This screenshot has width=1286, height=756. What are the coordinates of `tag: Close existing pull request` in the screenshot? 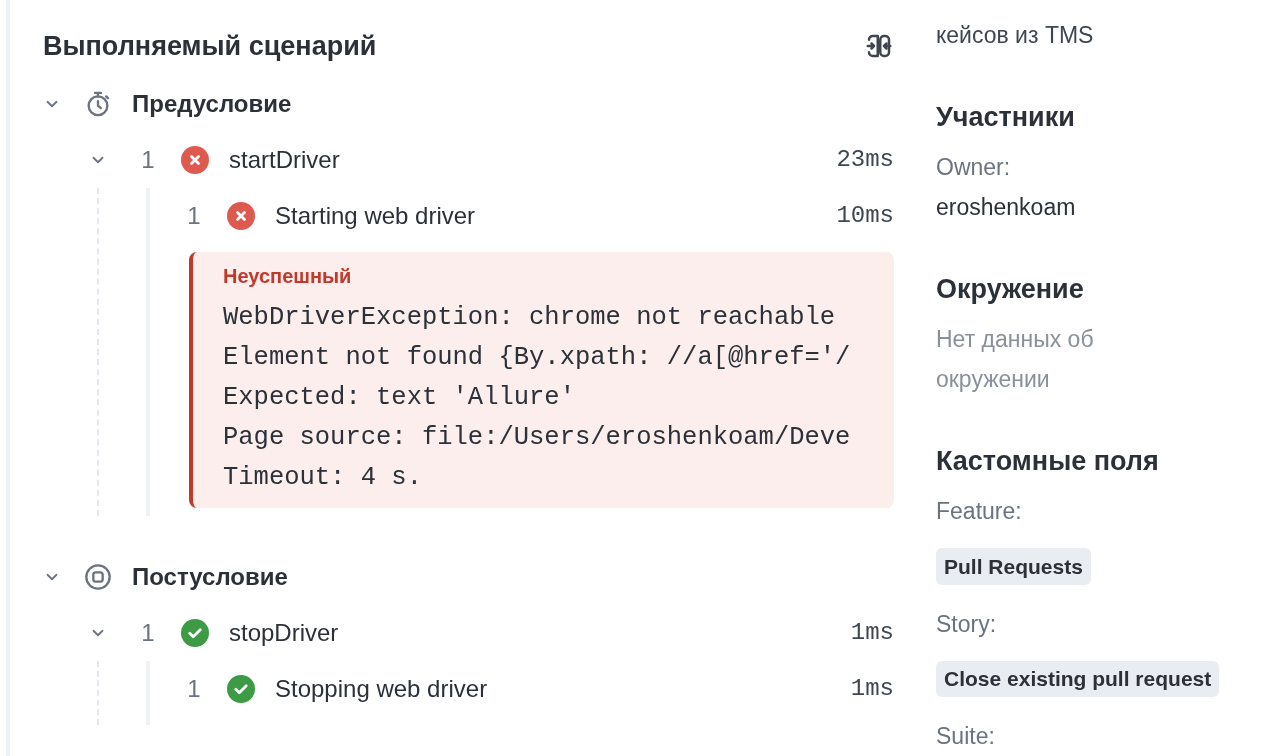 It's located at (1078, 678).